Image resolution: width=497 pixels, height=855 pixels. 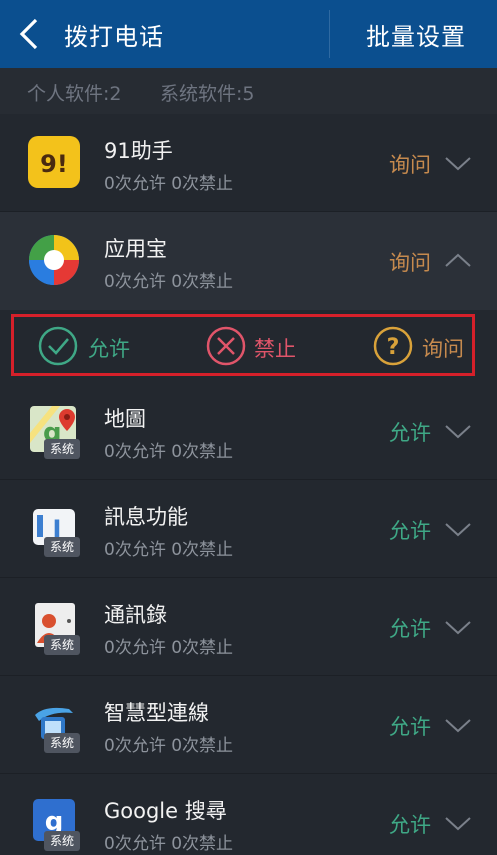 I want to click on allow-option: 允许, so click(x=109, y=348).